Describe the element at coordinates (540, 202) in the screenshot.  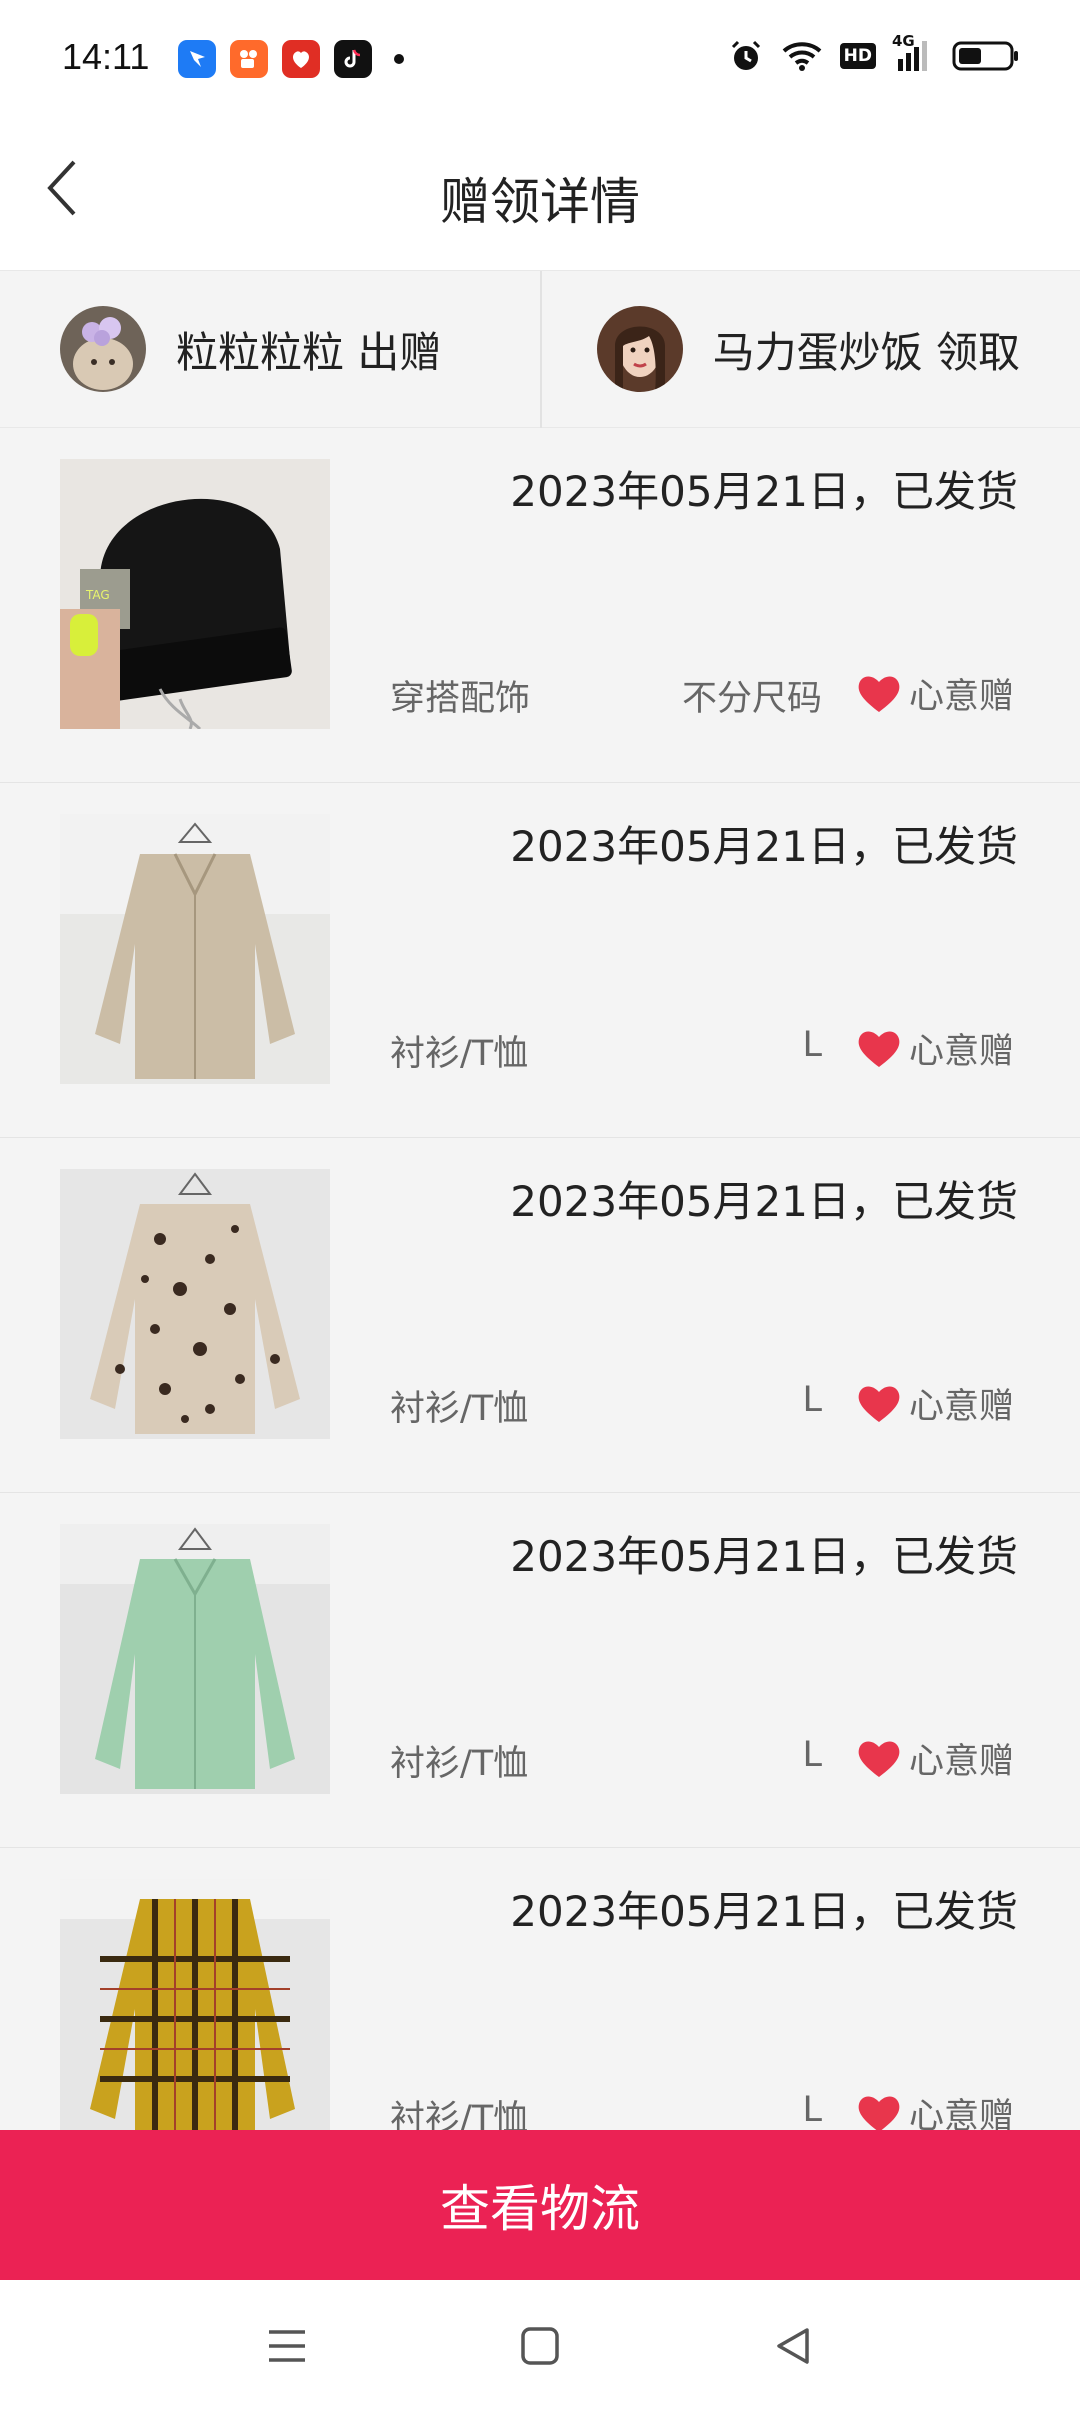
I see `page-title: 赠领详情` at that location.